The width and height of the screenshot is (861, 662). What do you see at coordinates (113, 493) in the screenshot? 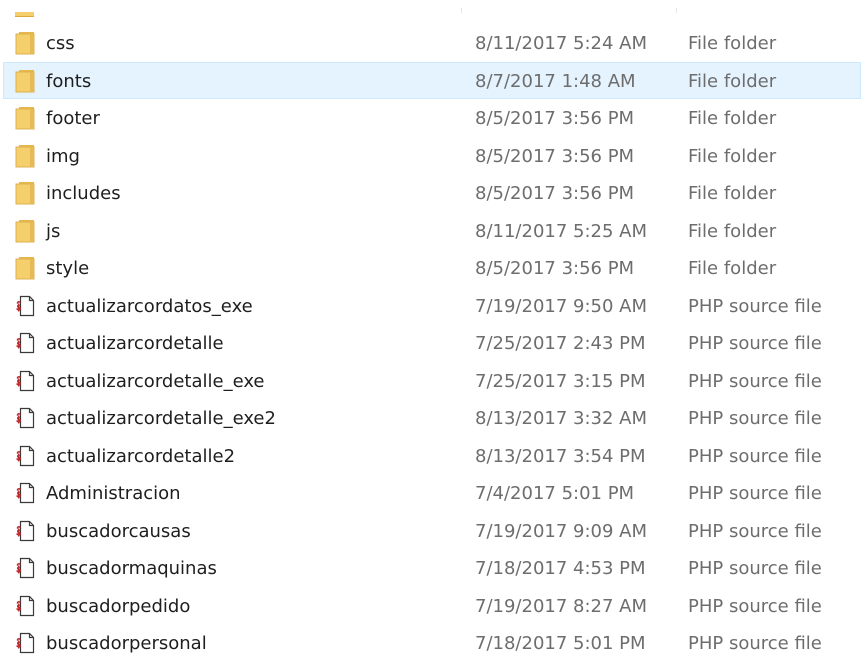
I see `file-name: Administracion` at bounding box center [113, 493].